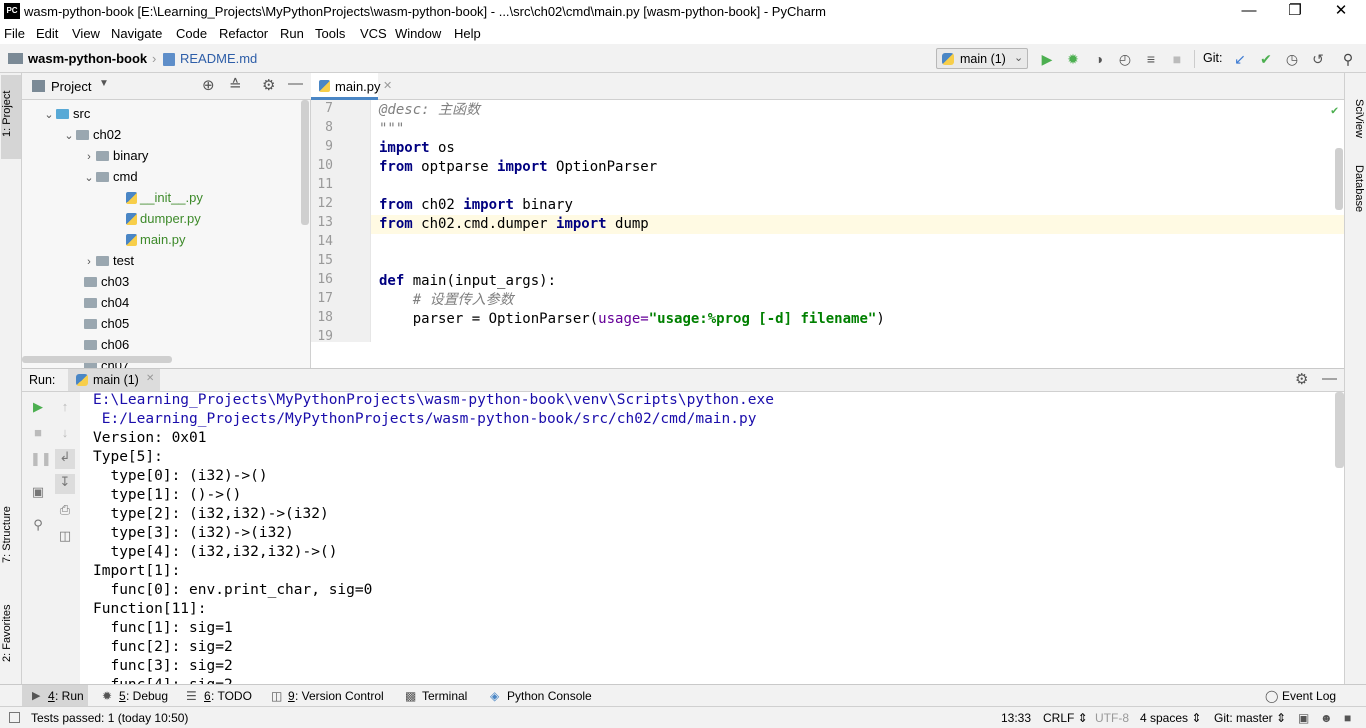 The width and height of the screenshot is (1366, 728). I want to click on run-icon: ▶, so click(1047, 59).